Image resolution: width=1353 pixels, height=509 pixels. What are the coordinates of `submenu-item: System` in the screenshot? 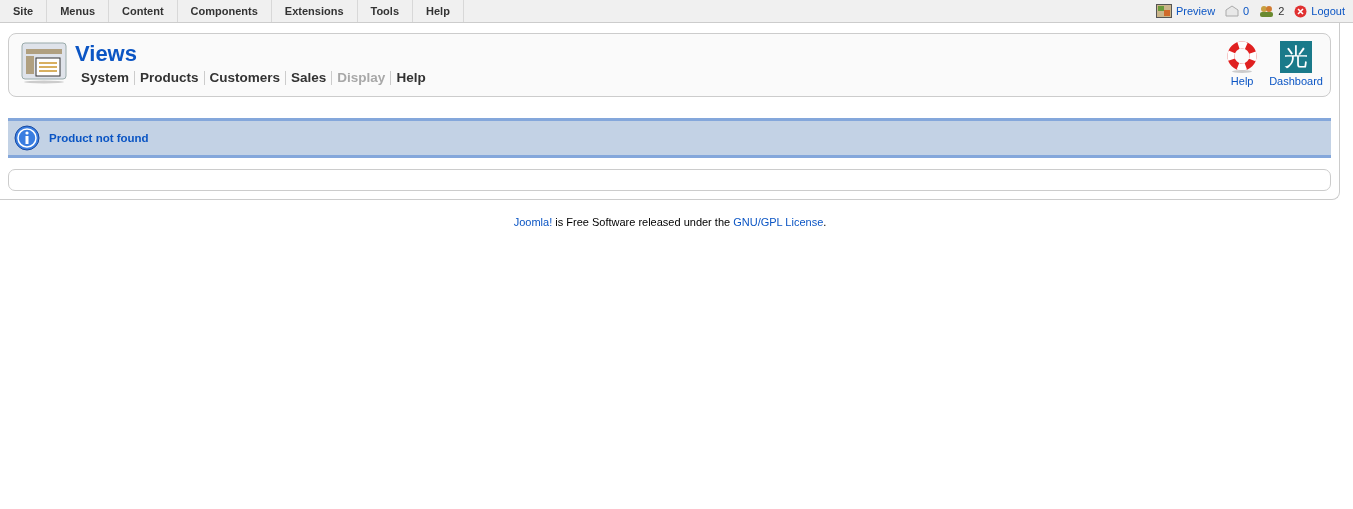 It's located at (108, 78).